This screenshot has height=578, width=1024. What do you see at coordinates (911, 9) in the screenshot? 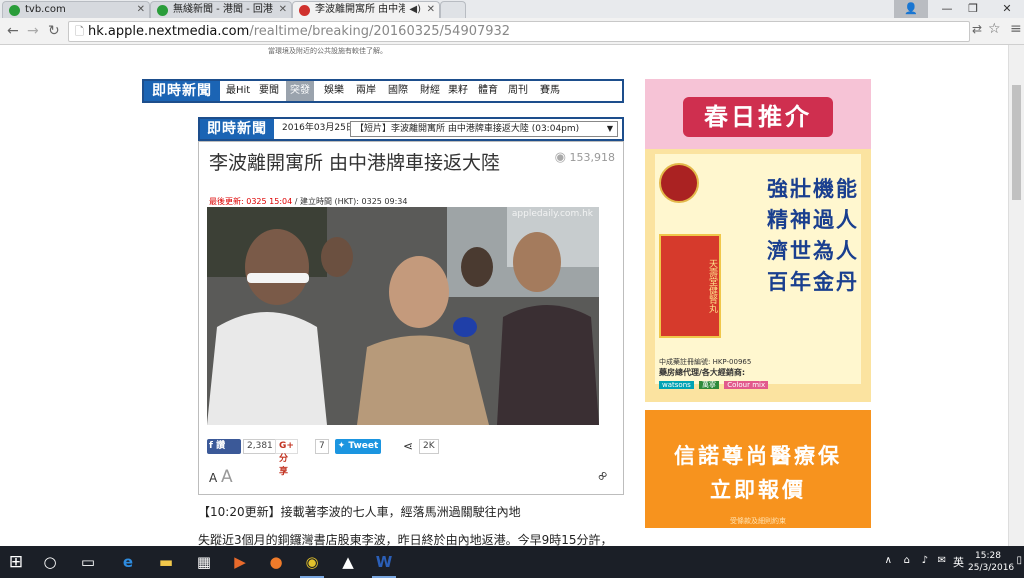
I see `profile-icon: 👤` at bounding box center [911, 9].